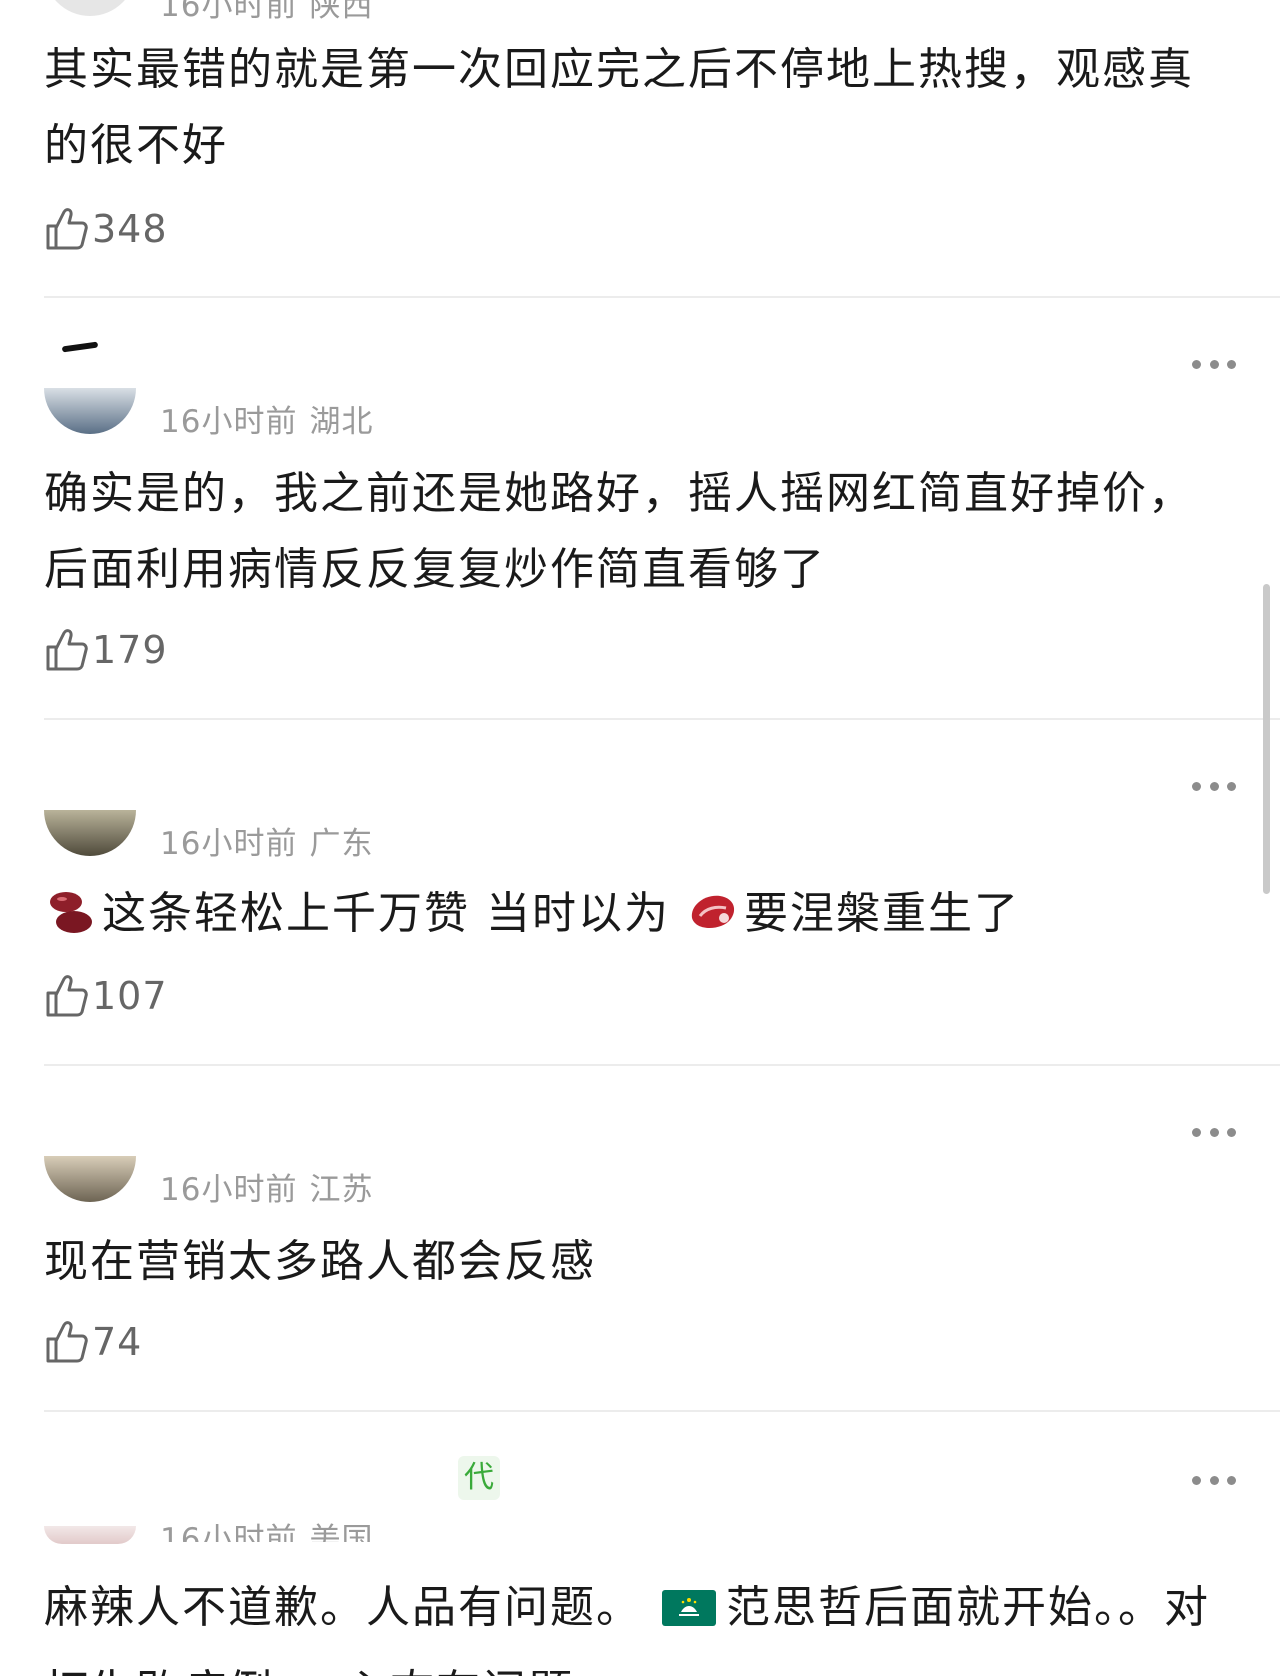 The image size is (1280, 1676). Describe the element at coordinates (343, 1607) in the screenshot. I see `comment-text-part: 麻辣人不道歉。人品有问题。` at that location.